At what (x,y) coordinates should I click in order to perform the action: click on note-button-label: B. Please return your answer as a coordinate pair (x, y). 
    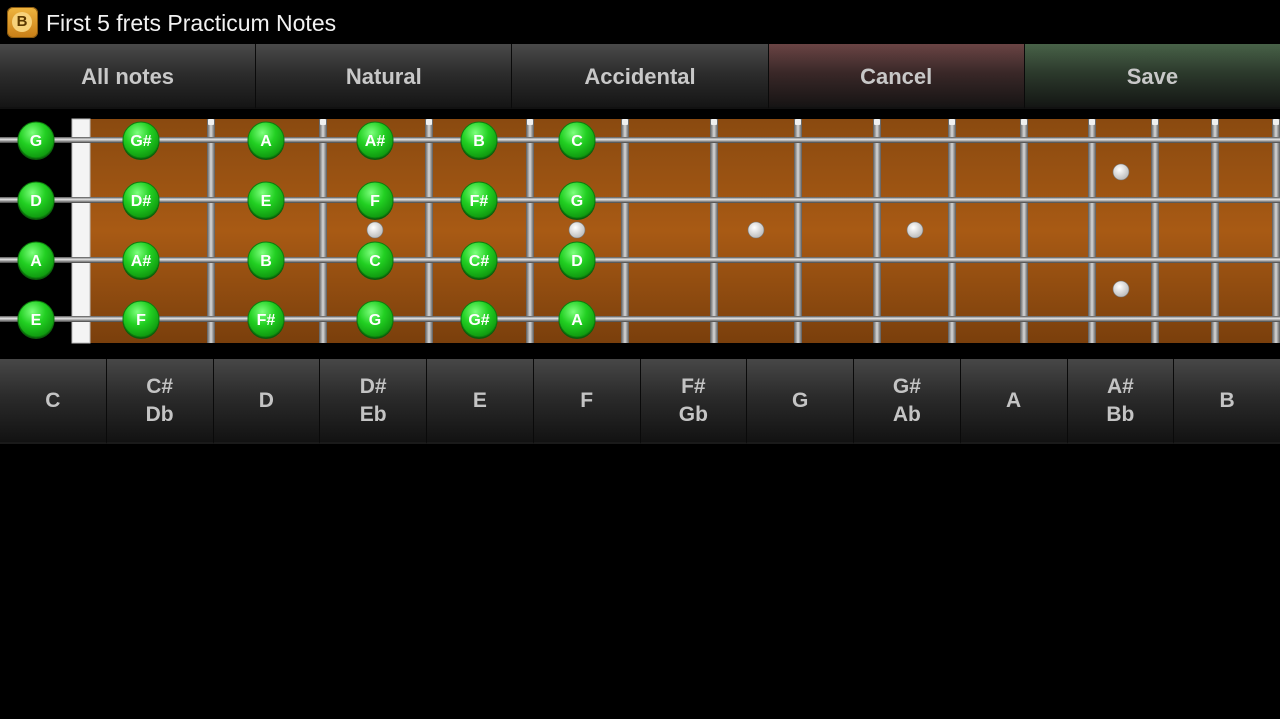
    Looking at the image, I should click on (1227, 400).